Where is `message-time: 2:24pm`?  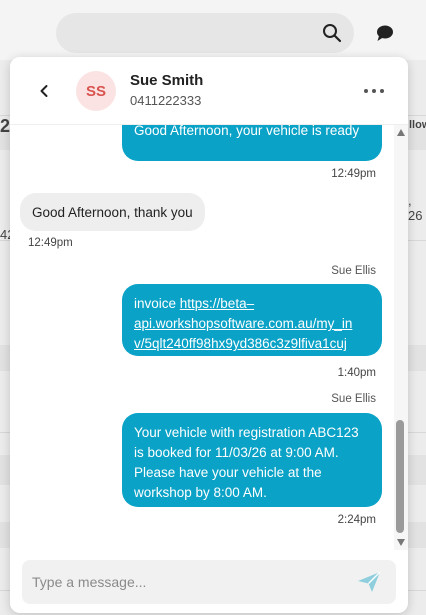
message-time: 2:24pm is located at coordinates (356, 520).